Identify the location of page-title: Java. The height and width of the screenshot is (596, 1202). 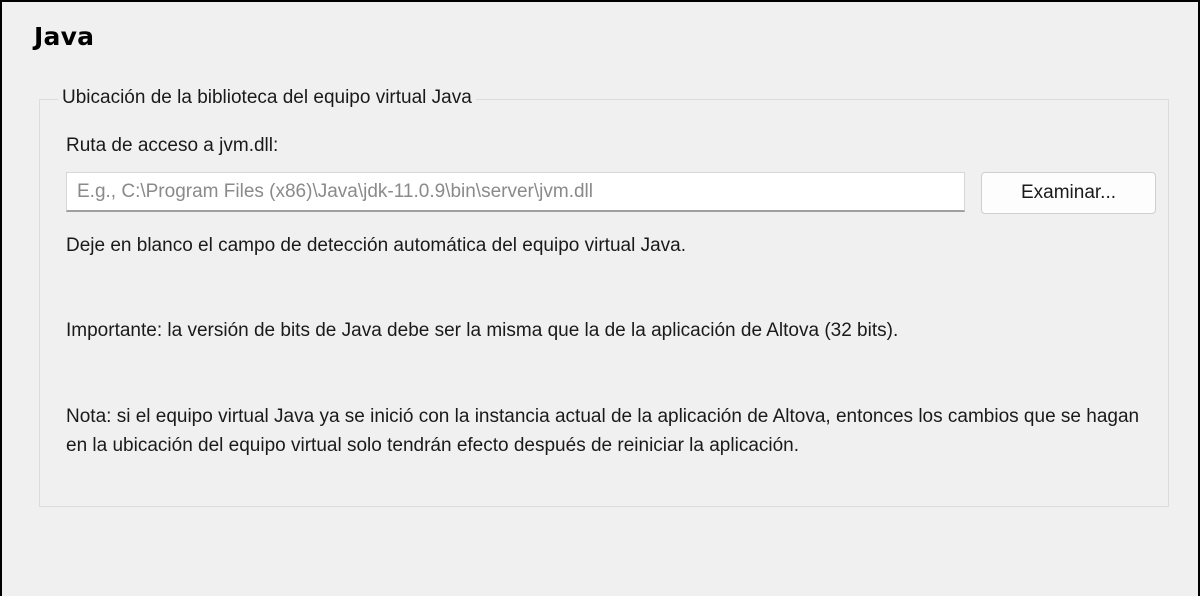
(64, 36).